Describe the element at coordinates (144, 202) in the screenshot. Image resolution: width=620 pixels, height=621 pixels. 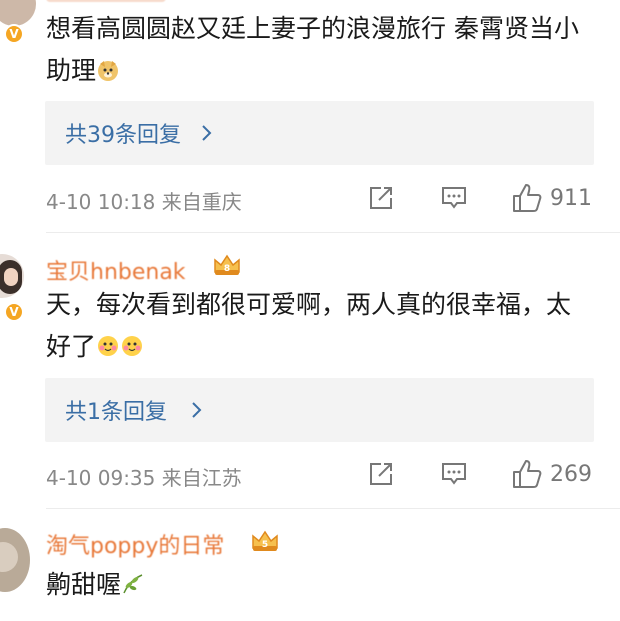
I see `comment-meta: 4-10 10:18 来自重庆` at that location.